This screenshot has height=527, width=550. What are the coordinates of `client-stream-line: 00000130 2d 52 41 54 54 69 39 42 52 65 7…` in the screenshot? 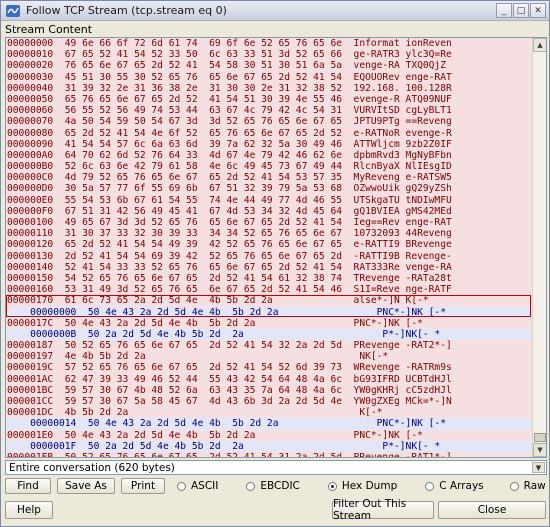 It's located at (269, 256).